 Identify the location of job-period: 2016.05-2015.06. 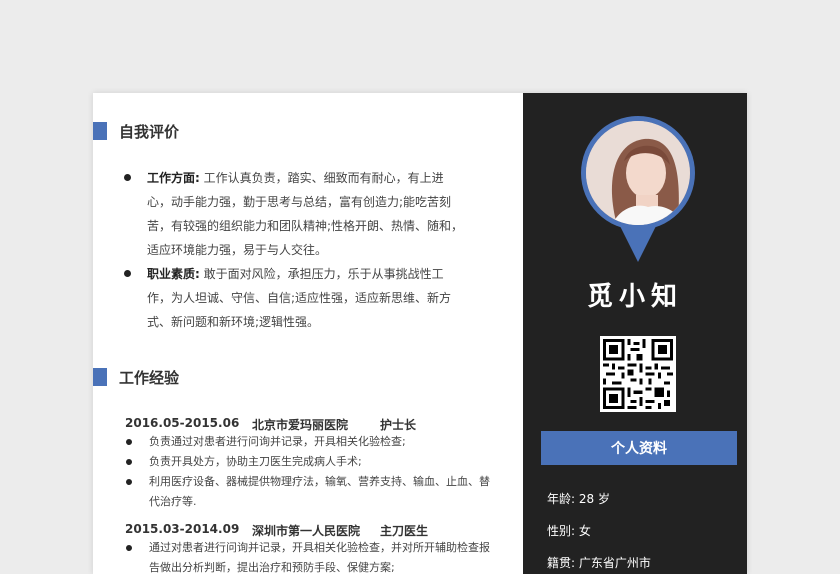
(182, 423).